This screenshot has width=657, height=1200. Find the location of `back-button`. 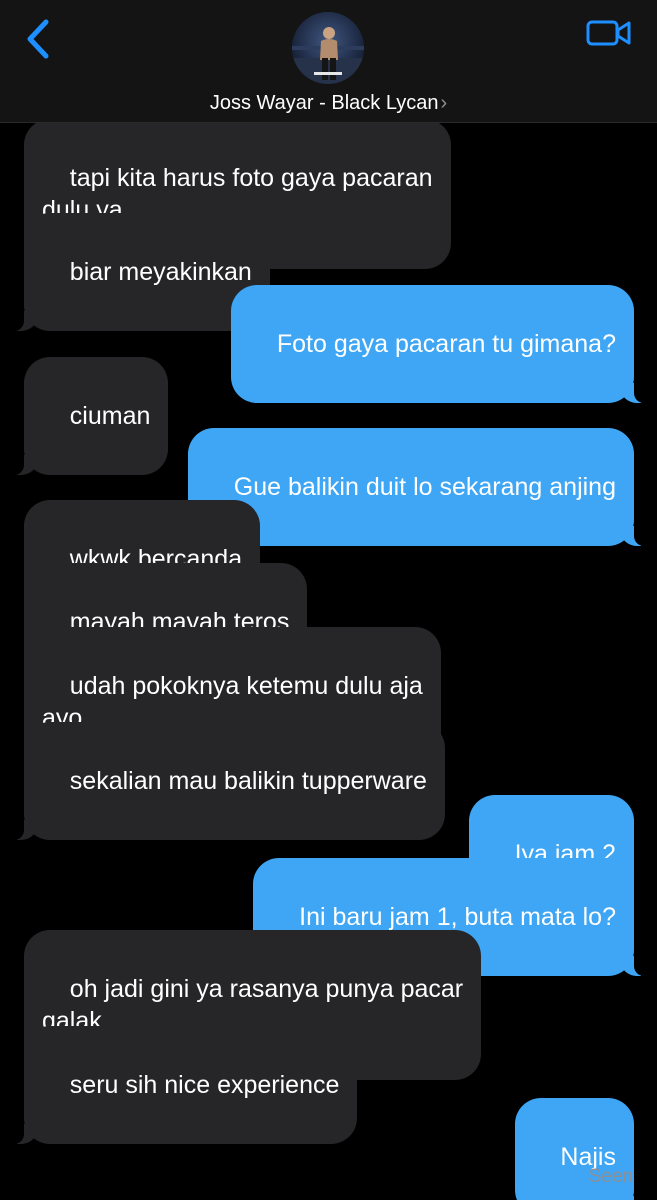

back-button is located at coordinates (38, 39).